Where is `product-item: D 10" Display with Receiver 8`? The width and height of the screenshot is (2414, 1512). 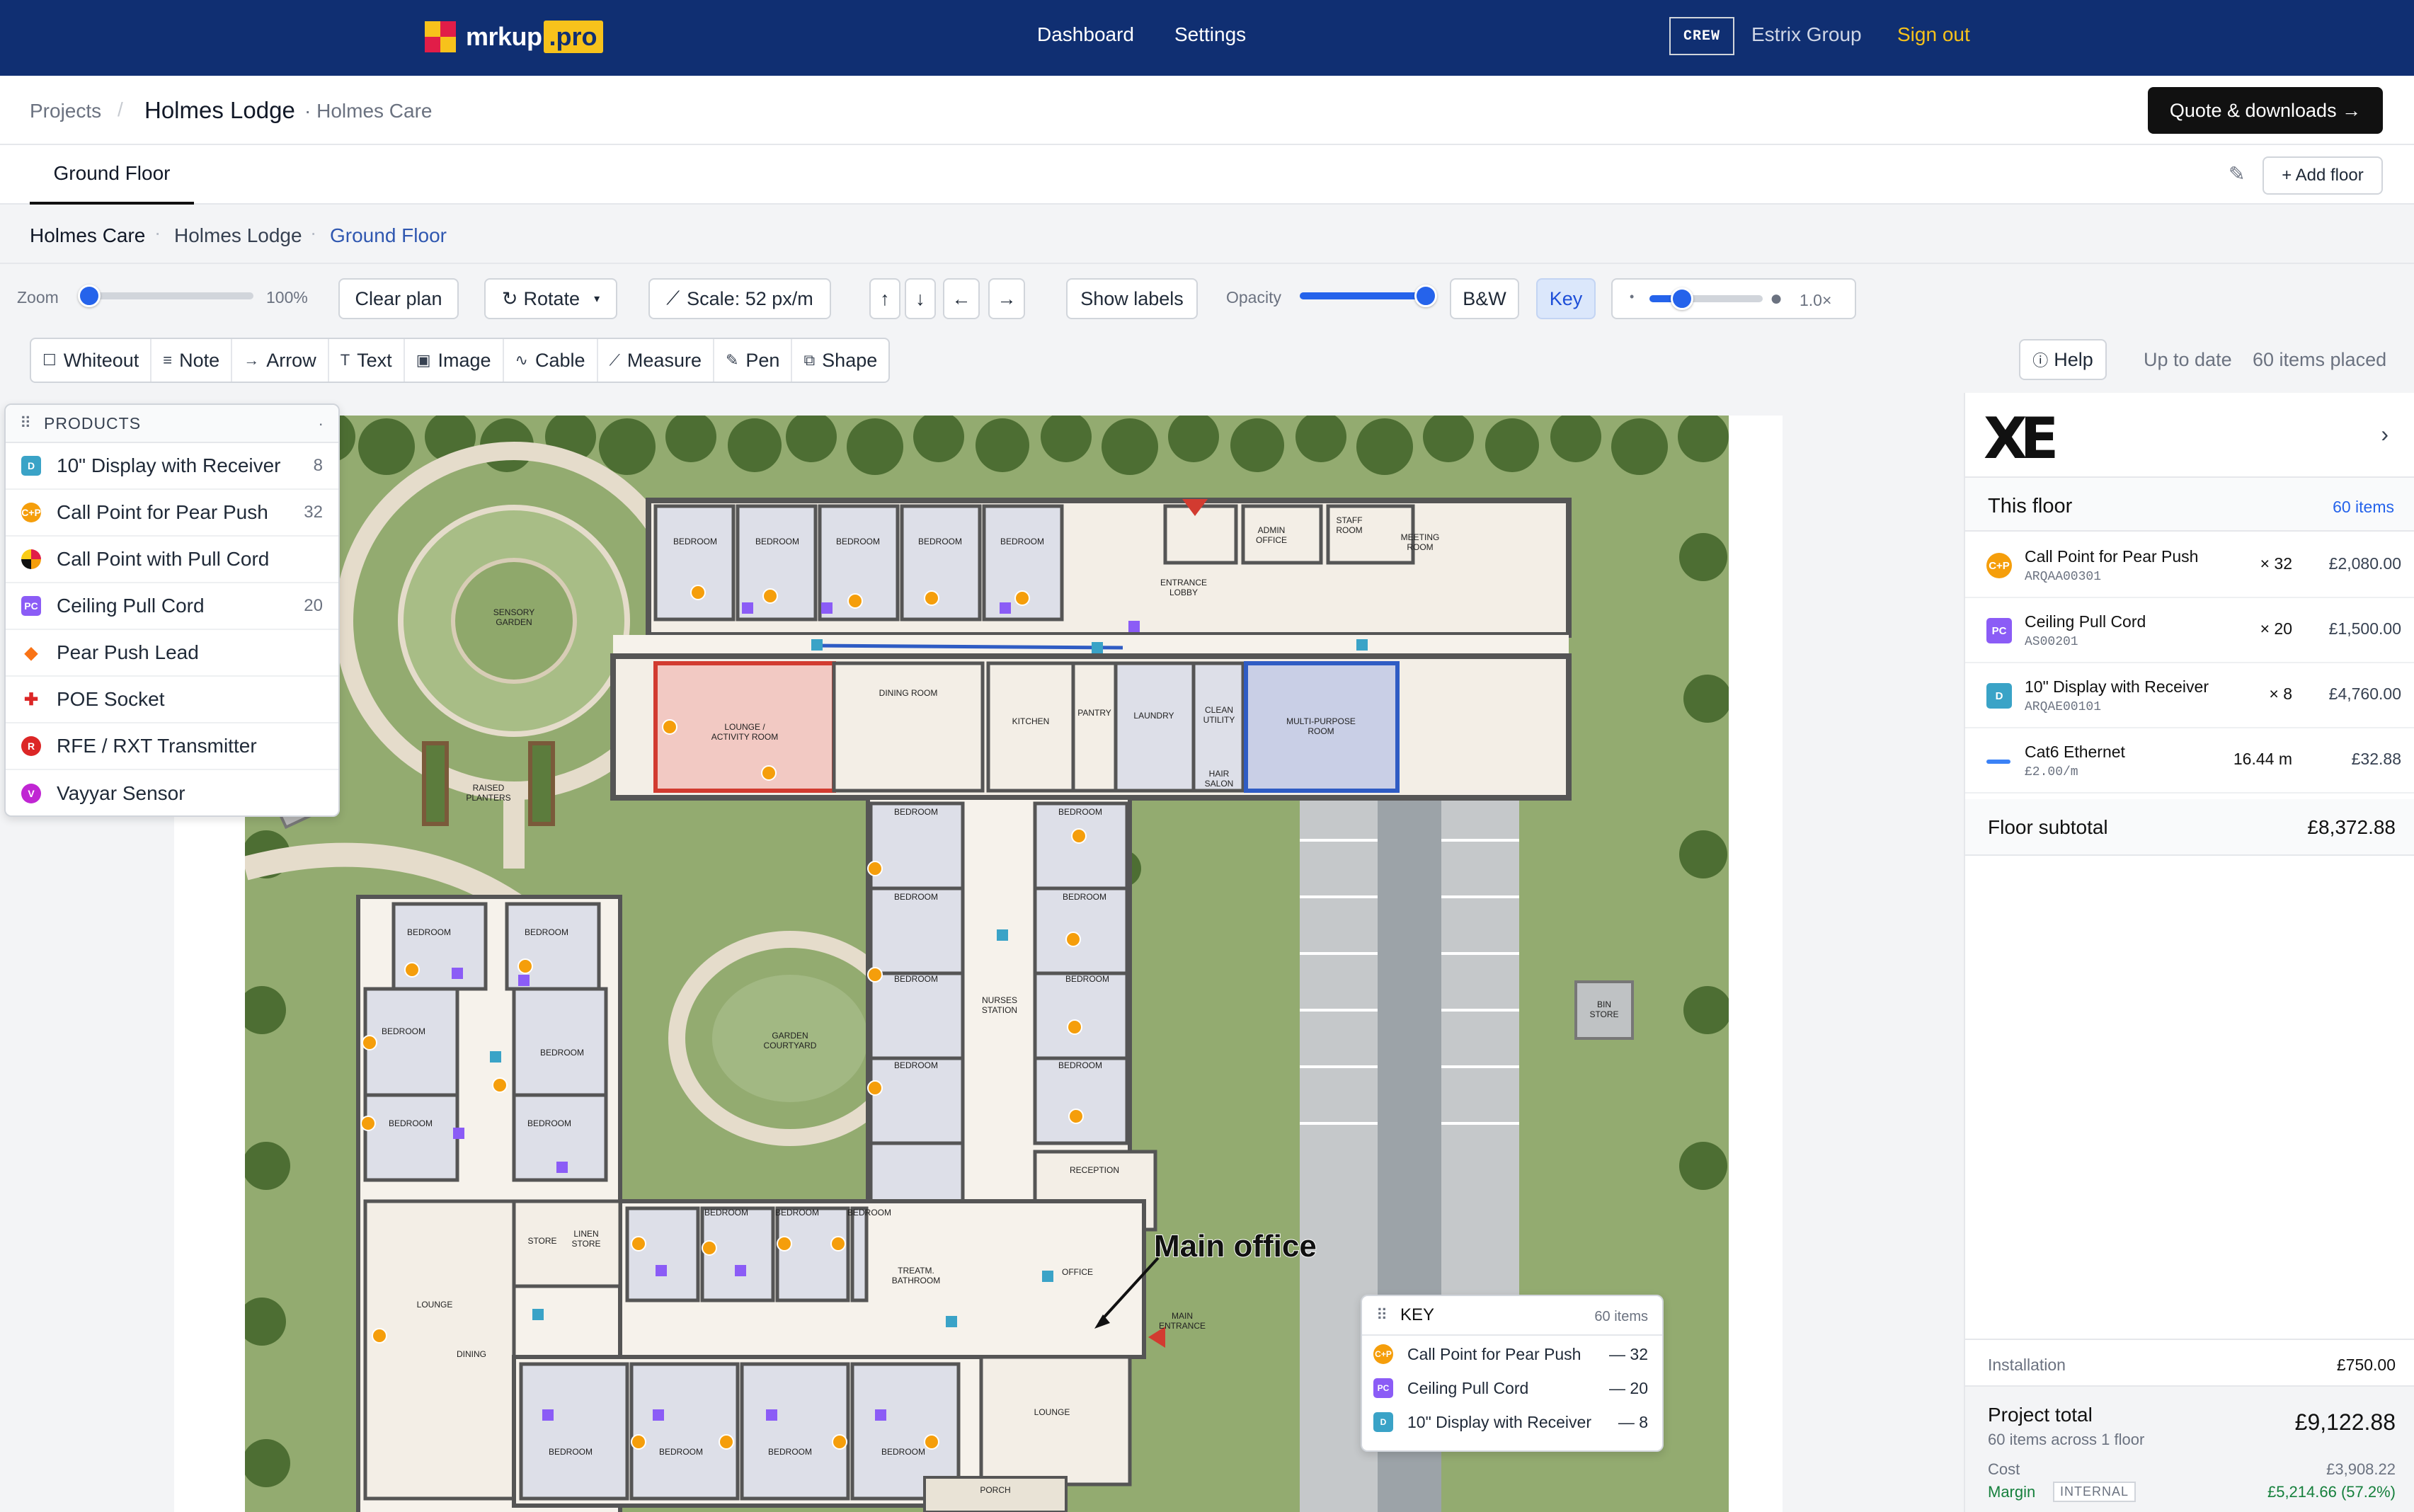
product-item: D 10" Display with Receiver 8 is located at coordinates (172, 466).